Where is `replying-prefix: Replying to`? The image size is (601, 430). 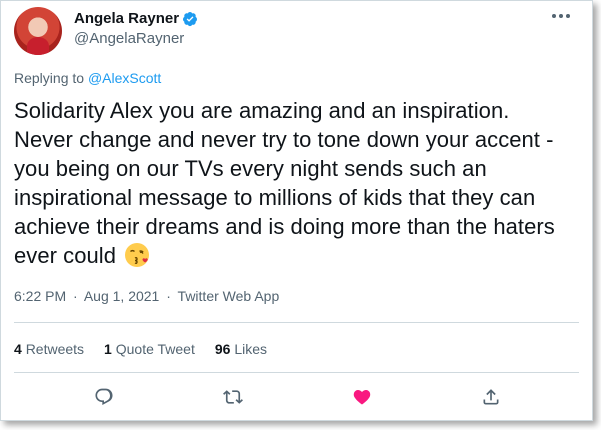 replying-prefix: Replying to is located at coordinates (51, 78).